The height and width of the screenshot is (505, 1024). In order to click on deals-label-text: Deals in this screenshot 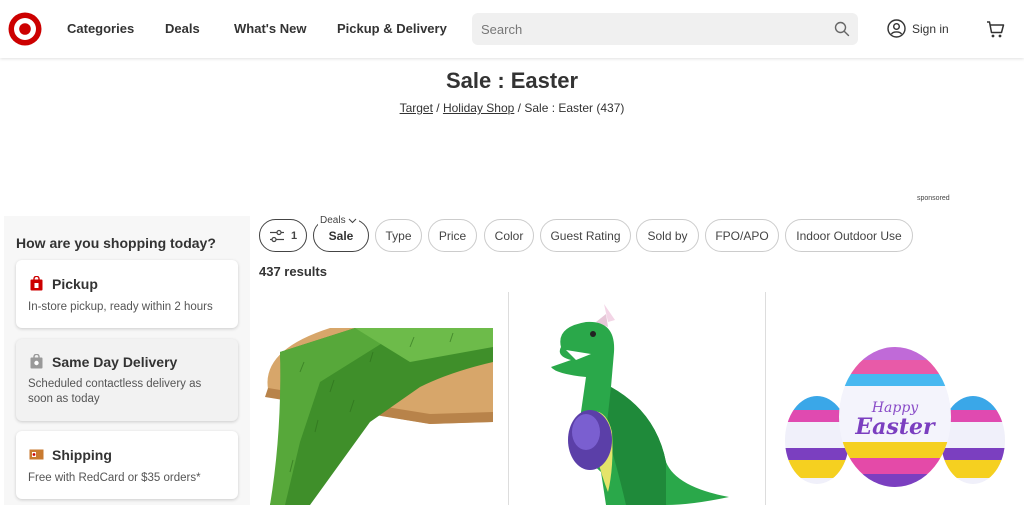, I will do `click(333, 220)`.